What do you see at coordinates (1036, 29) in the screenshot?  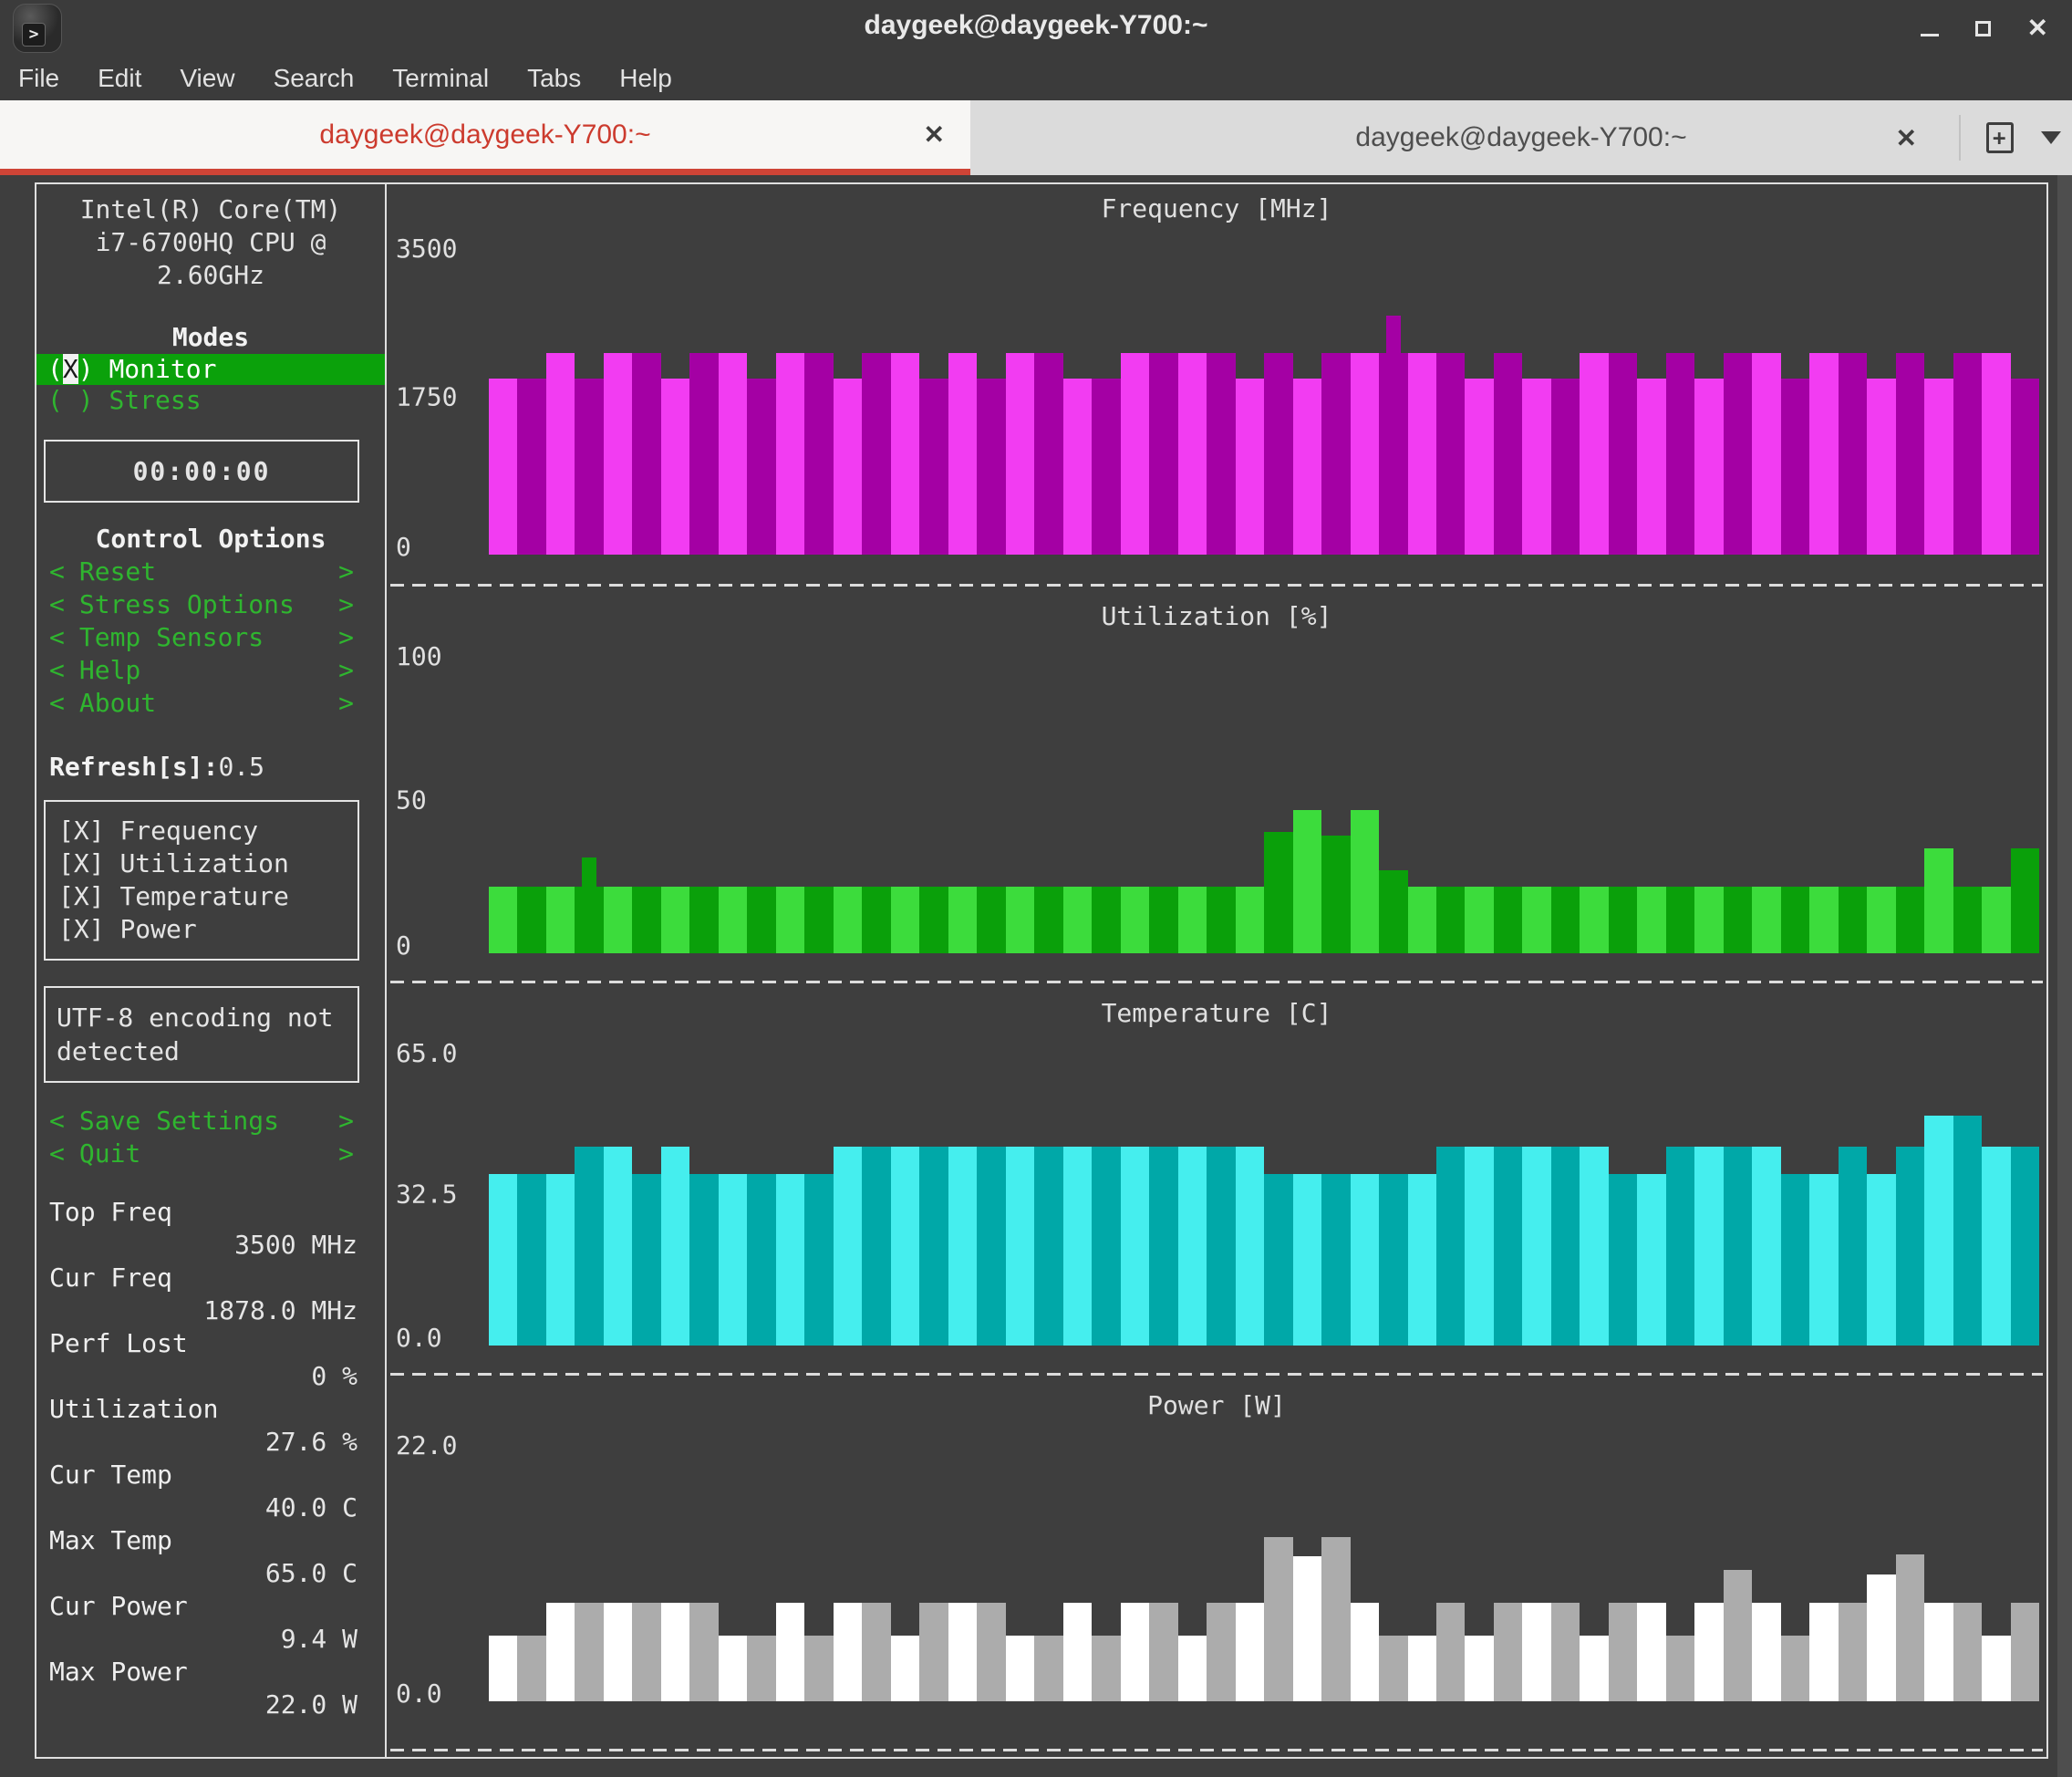 I see `titlebar: > daygeek@daygeek-Y700:~ ✕` at bounding box center [1036, 29].